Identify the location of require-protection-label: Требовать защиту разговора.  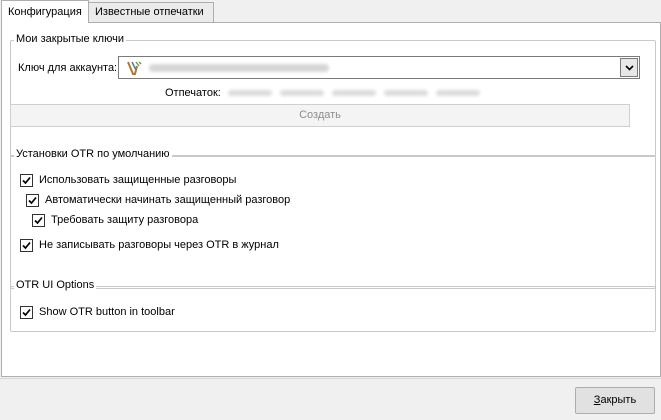
(125, 220).